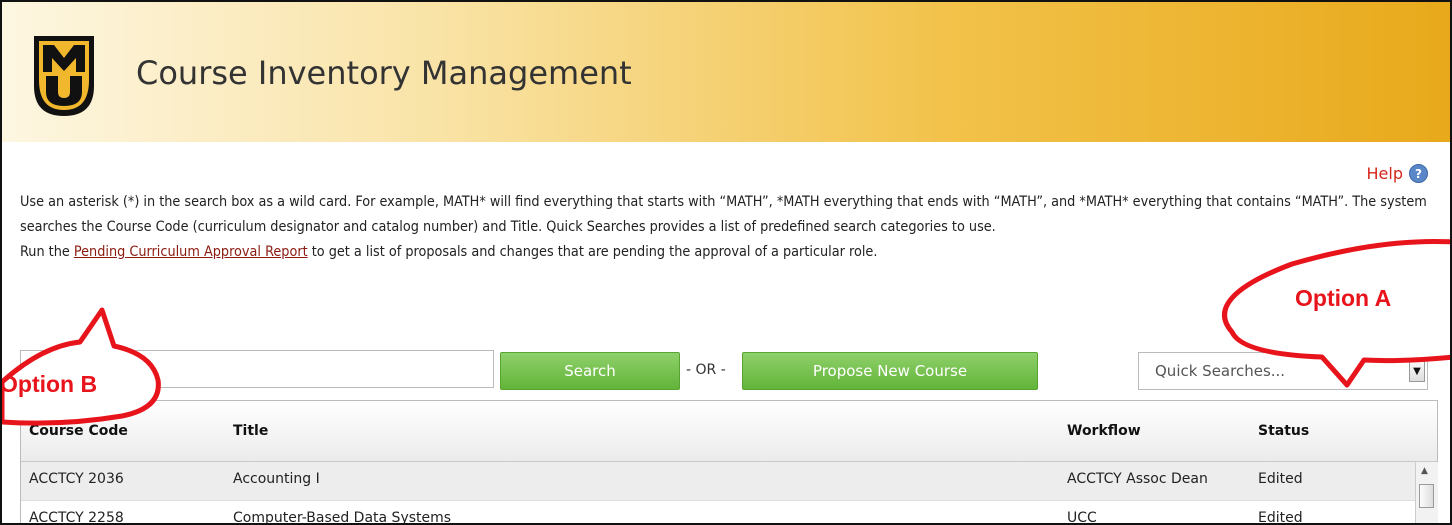 The image size is (1452, 525). I want to click on option-b-label: Option B, so click(49, 384).